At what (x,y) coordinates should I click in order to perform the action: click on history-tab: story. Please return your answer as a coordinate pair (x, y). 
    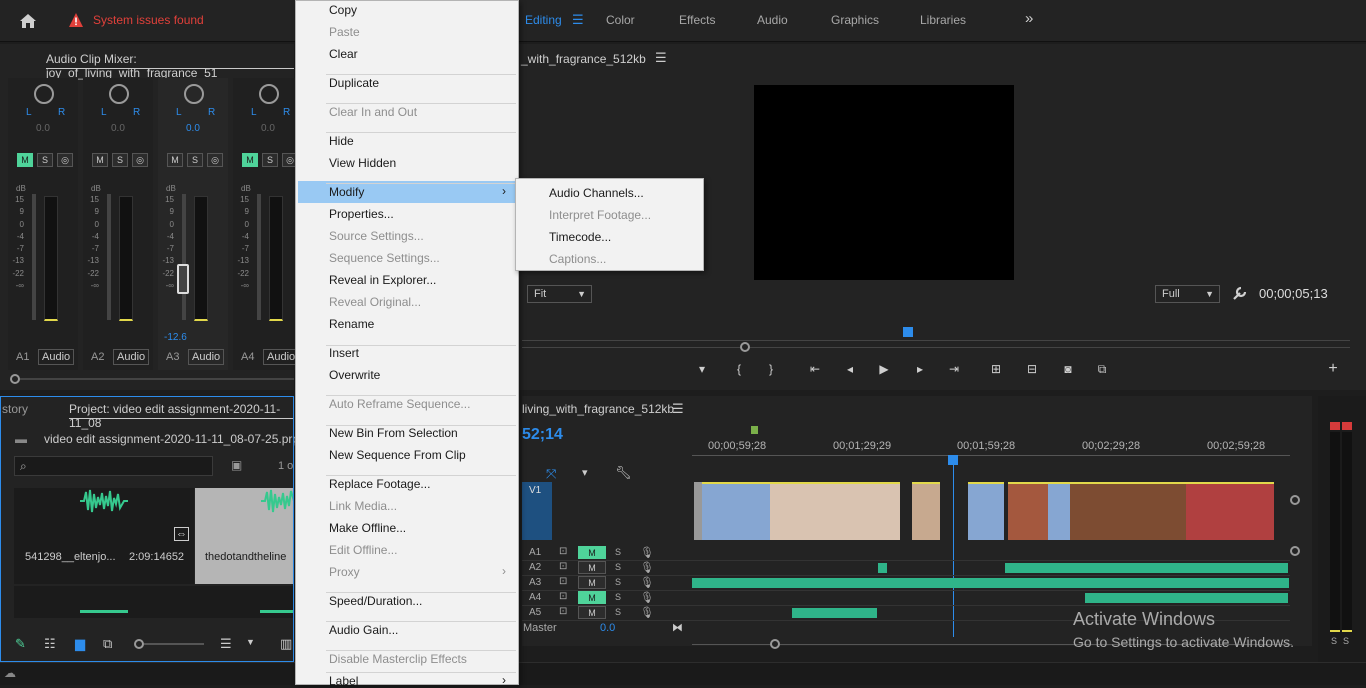
    Looking at the image, I should click on (15, 409).